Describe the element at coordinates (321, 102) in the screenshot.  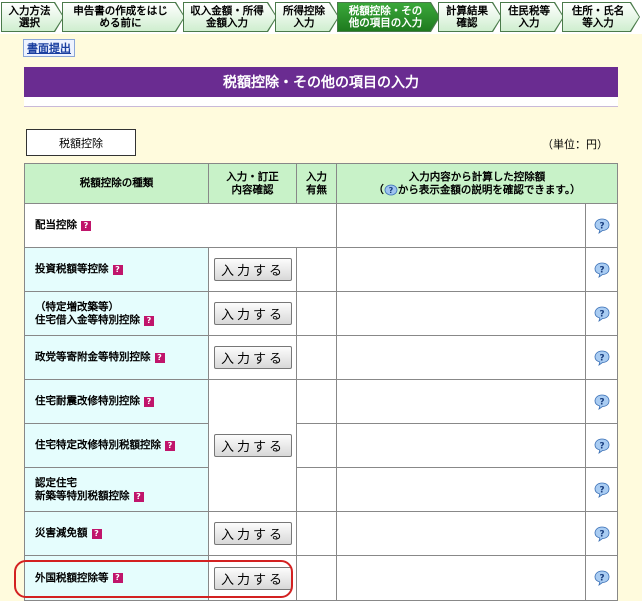
I see `title-divider` at that location.